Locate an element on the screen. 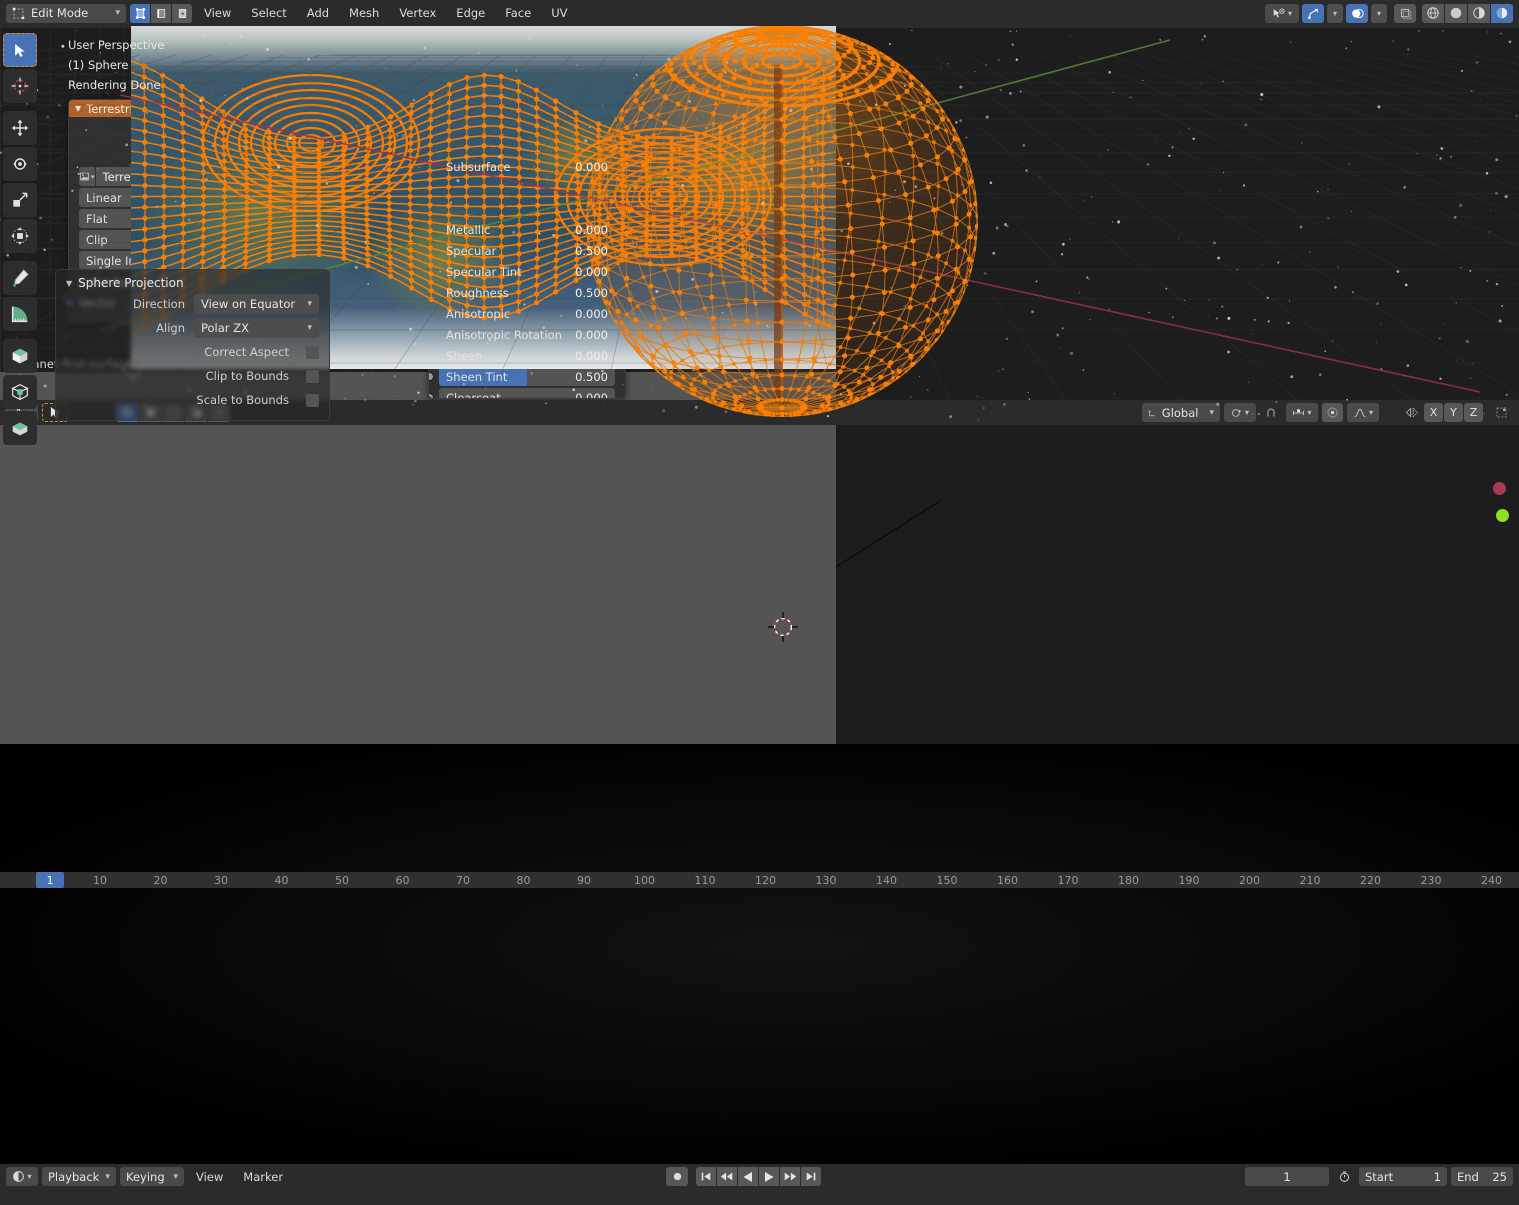 Image resolution: width=1519 pixels, height=1205 pixels. jump-prev-keyframe-button is located at coordinates (727, 1176).